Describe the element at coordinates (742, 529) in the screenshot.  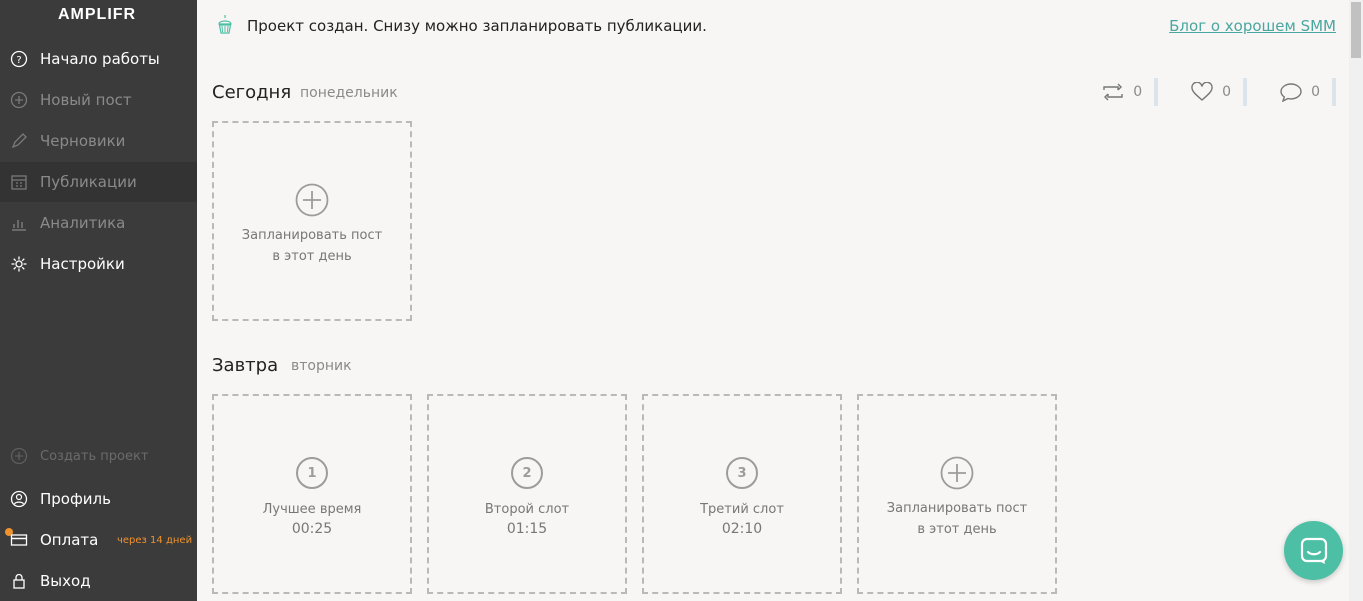
I see `slot-time: 02:10` at that location.